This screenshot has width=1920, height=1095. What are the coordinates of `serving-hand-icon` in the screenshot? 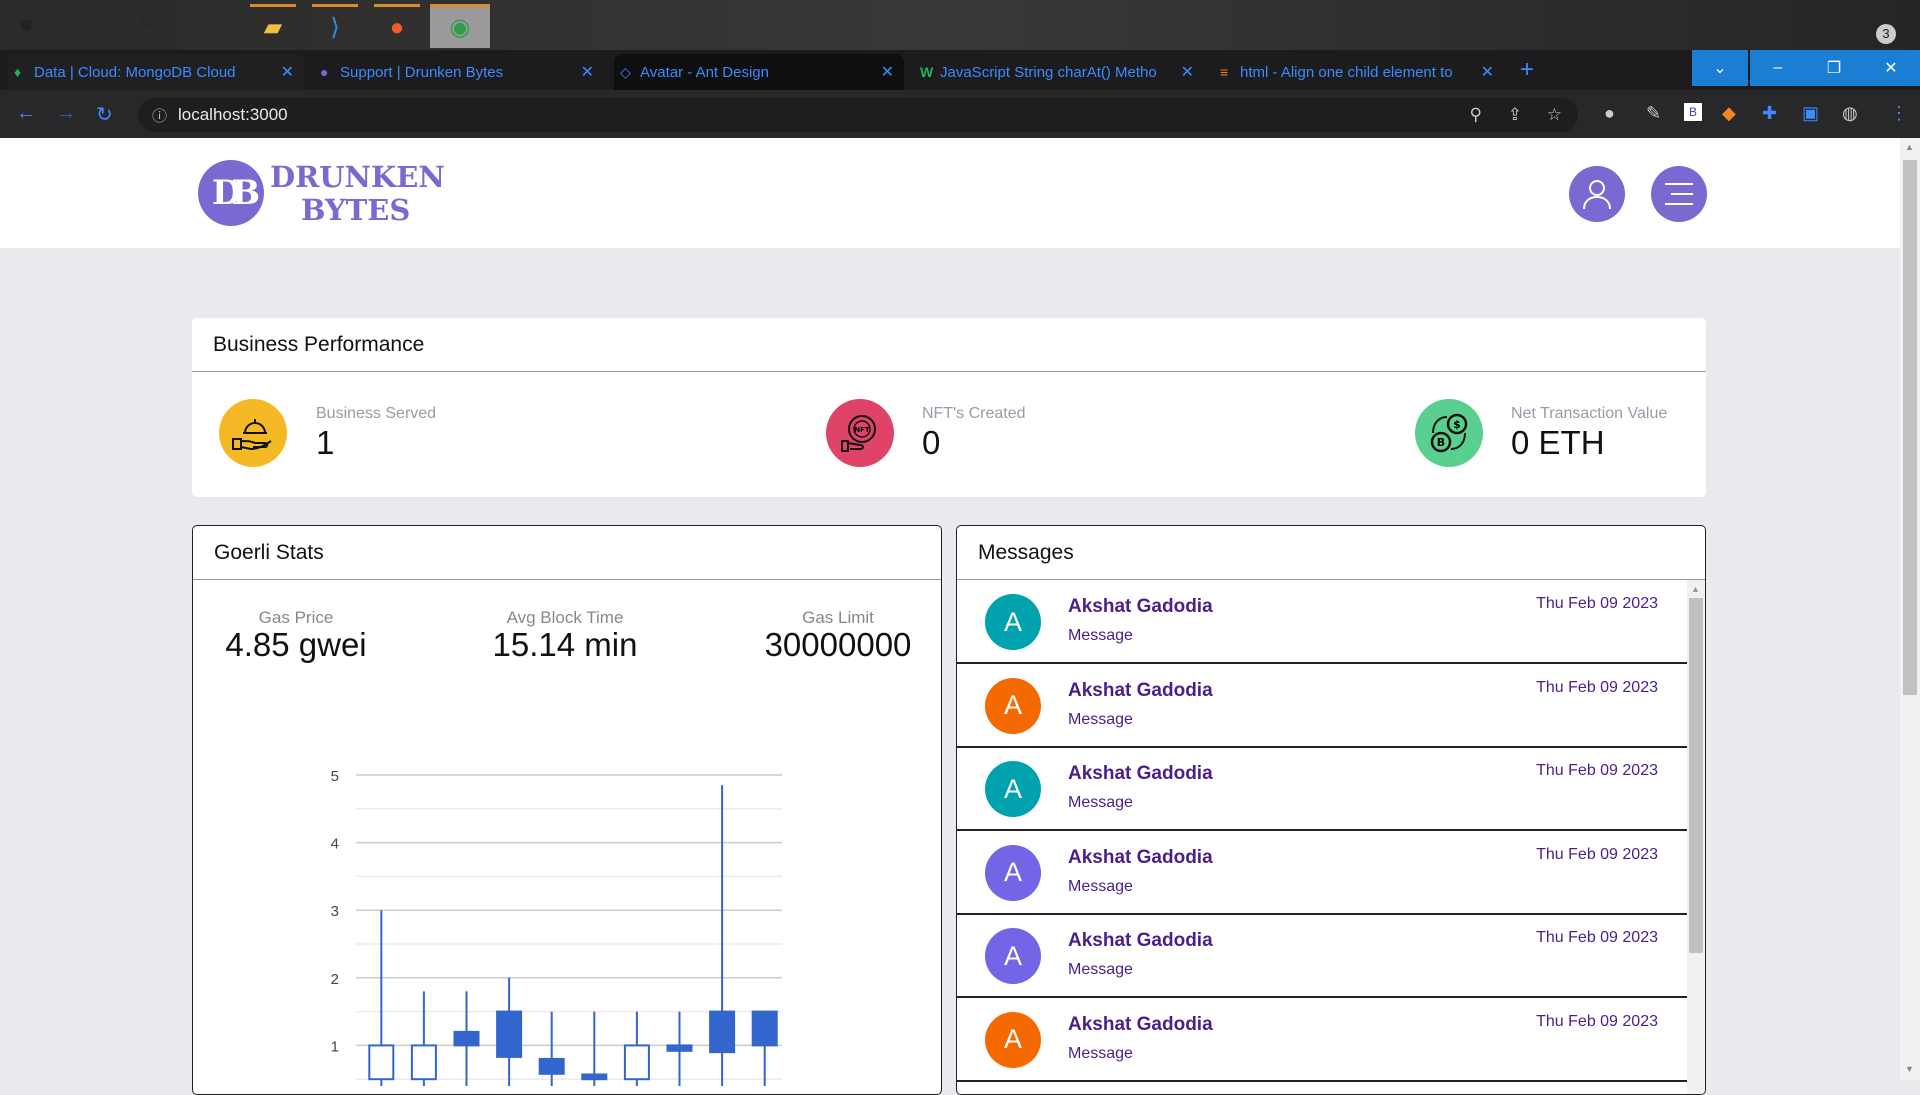 It's located at (253, 433).